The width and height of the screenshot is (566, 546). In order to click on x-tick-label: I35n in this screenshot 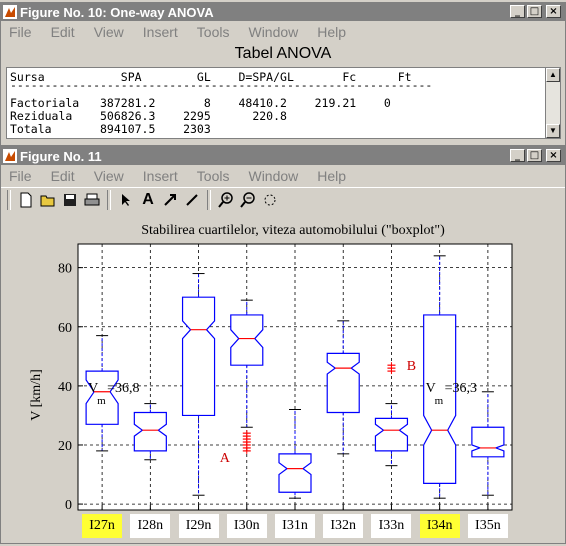, I will do `click(487, 526)`.